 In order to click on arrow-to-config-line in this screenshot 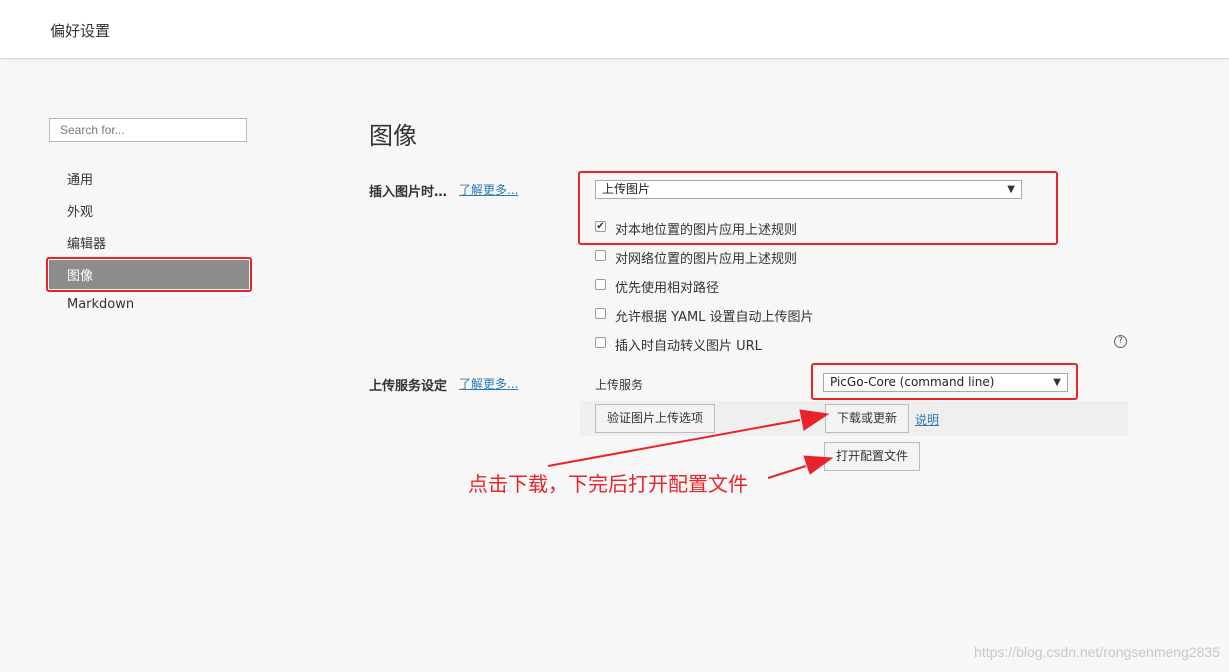, I will do `click(787, 472)`.